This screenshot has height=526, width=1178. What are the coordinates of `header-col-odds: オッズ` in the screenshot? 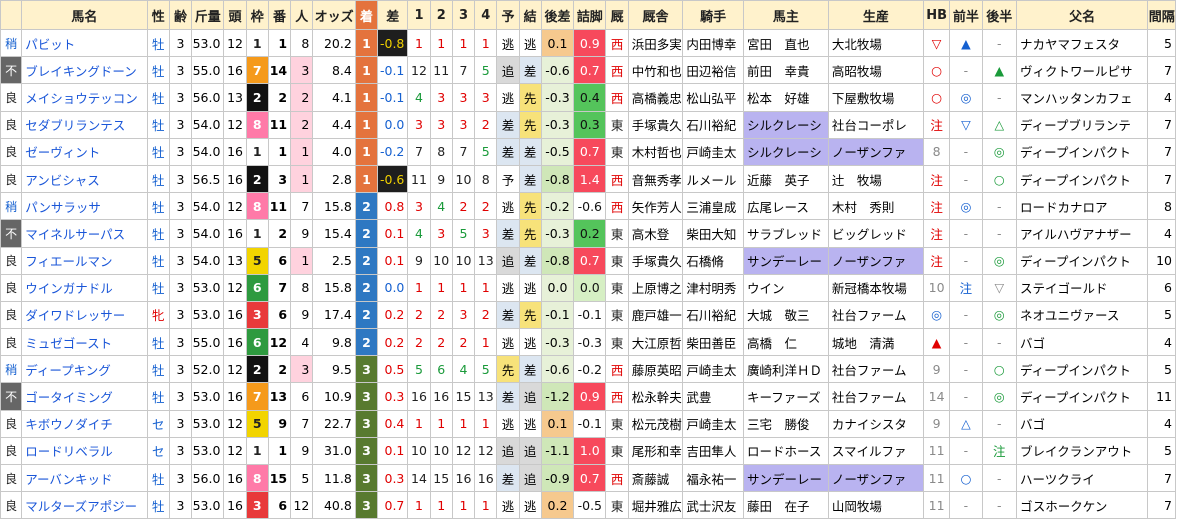 It's located at (334, 15).